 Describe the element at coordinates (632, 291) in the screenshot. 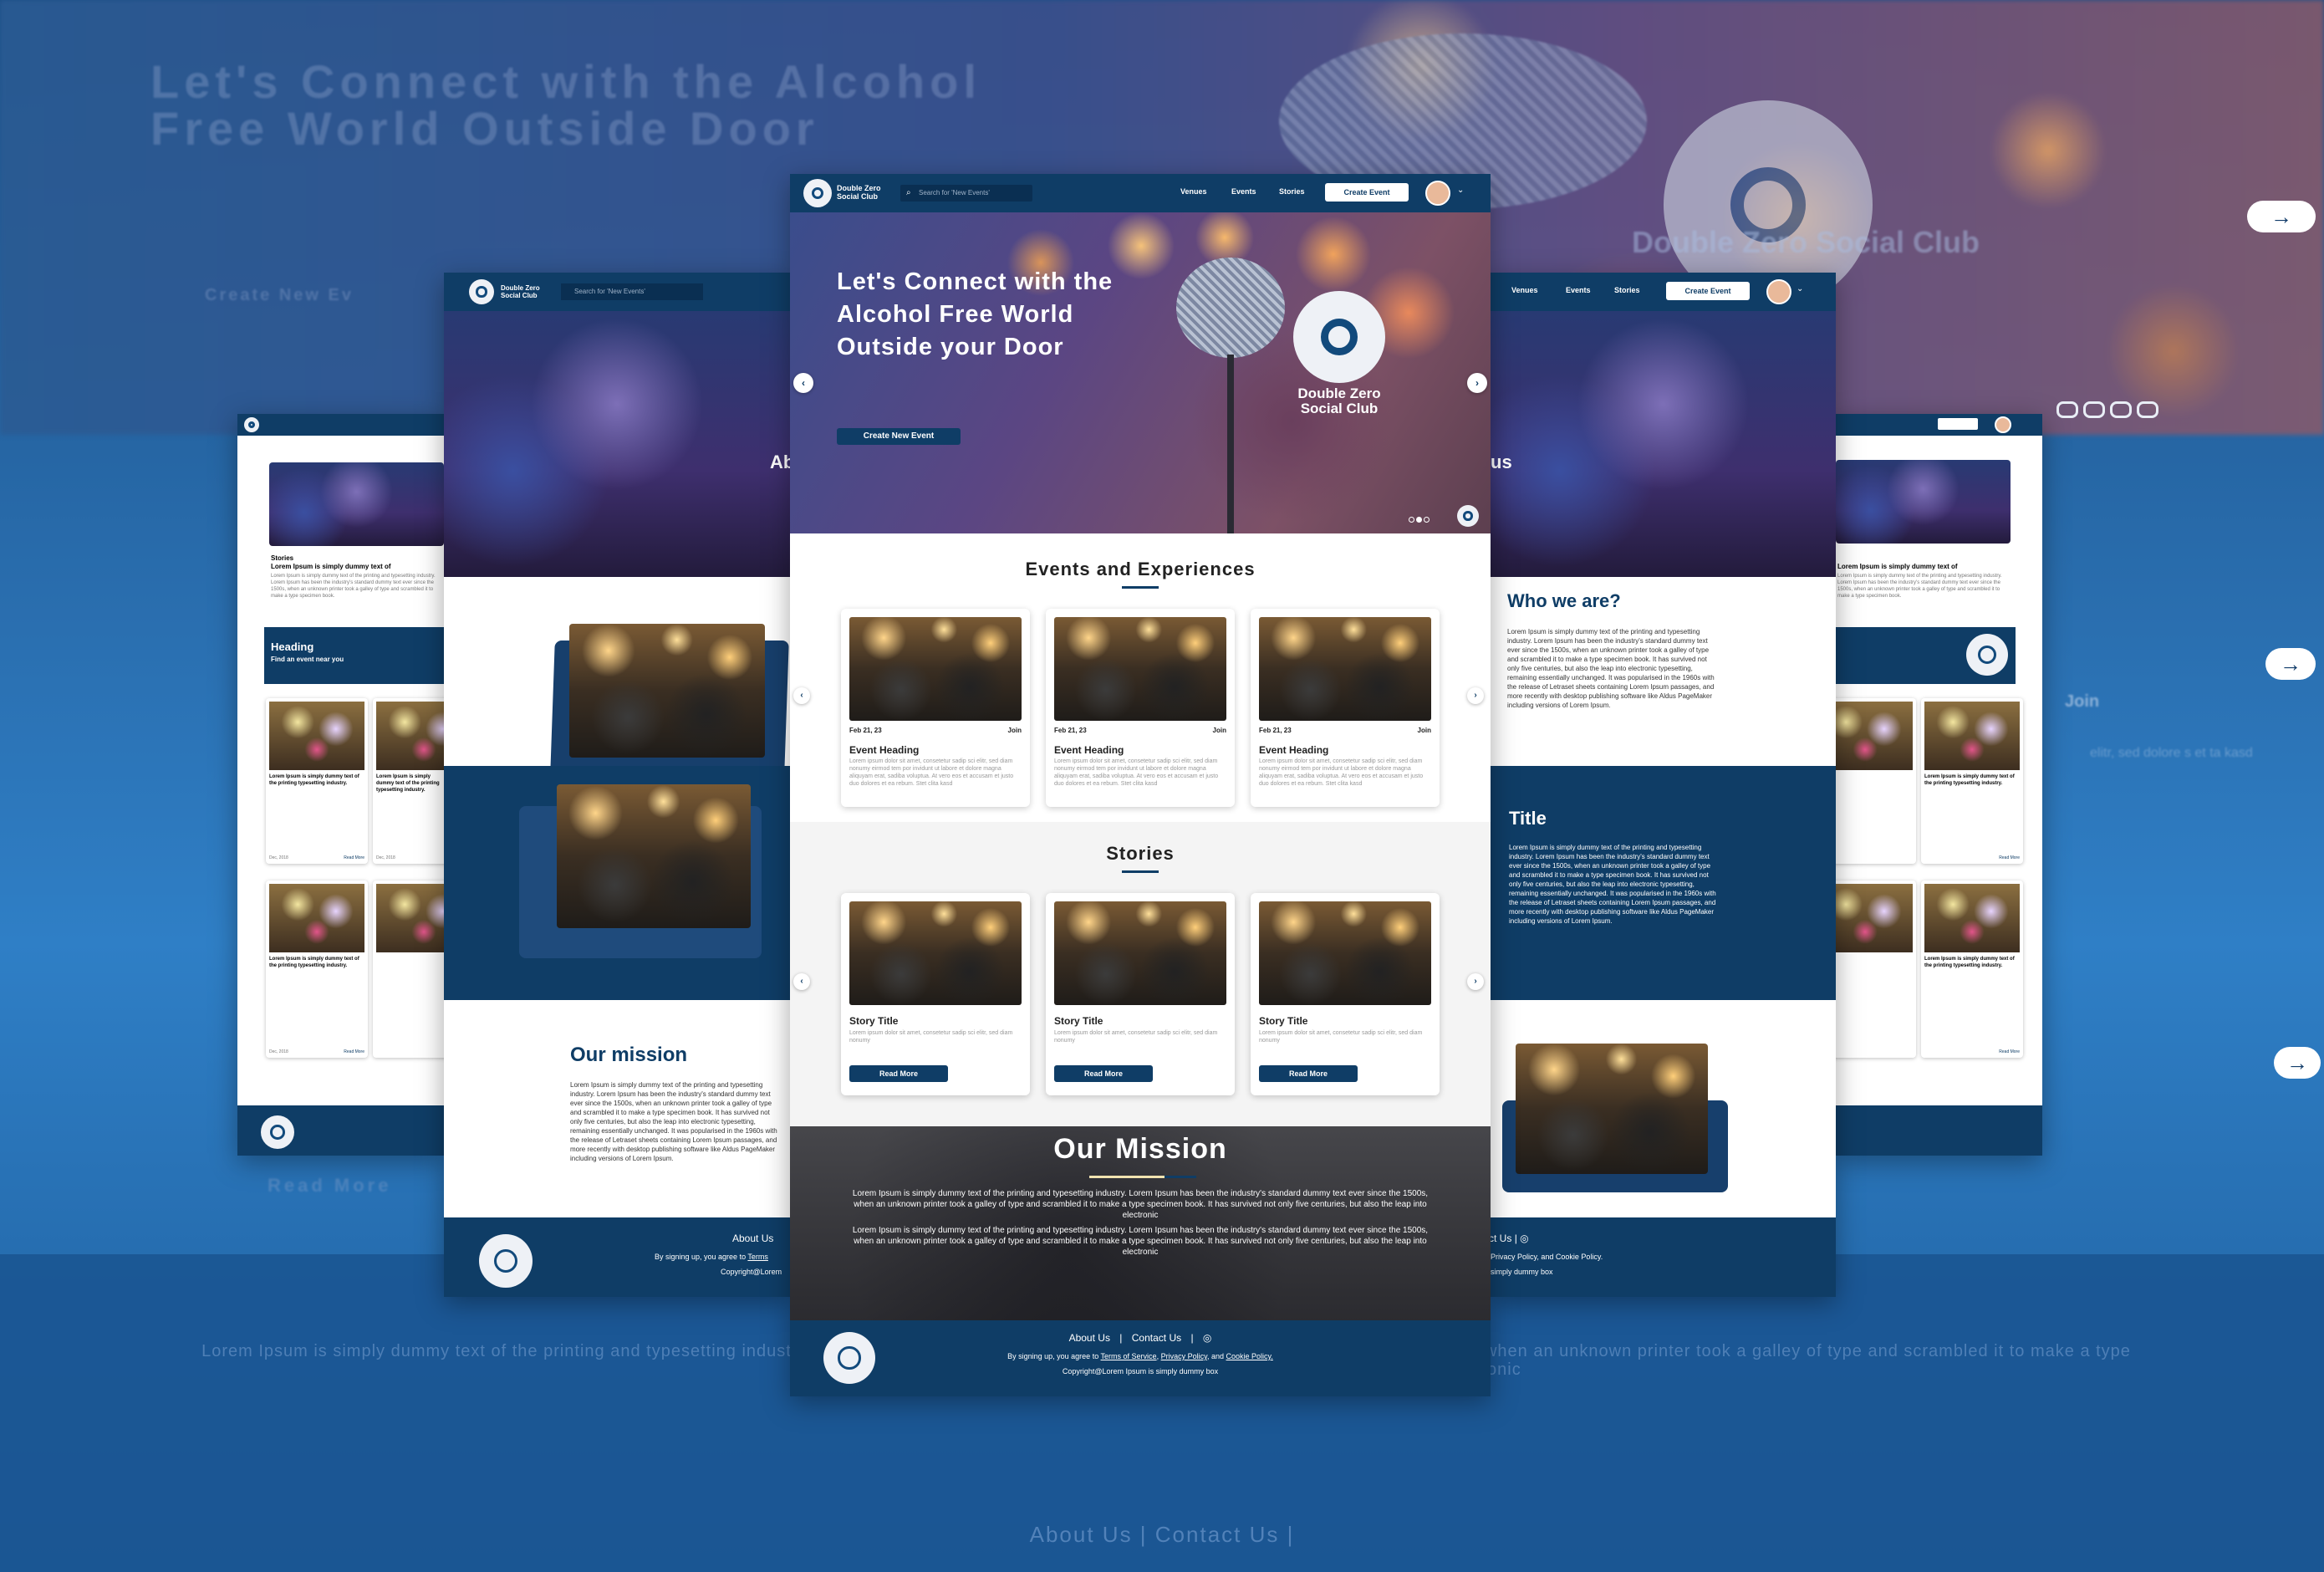

I see `left-search: Search for 'New Events'` at that location.